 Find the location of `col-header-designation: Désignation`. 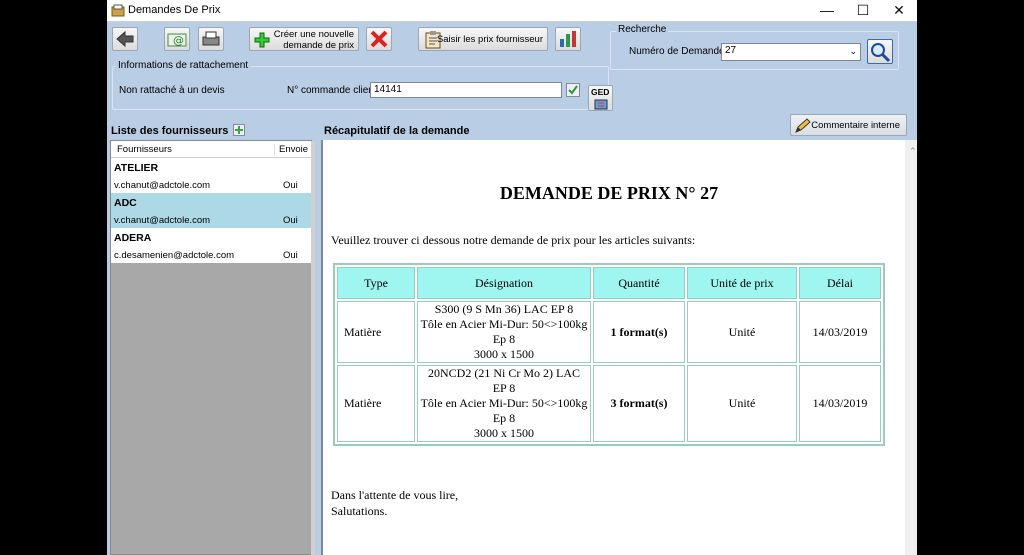

col-header-designation: Désignation is located at coordinates (504, 283).